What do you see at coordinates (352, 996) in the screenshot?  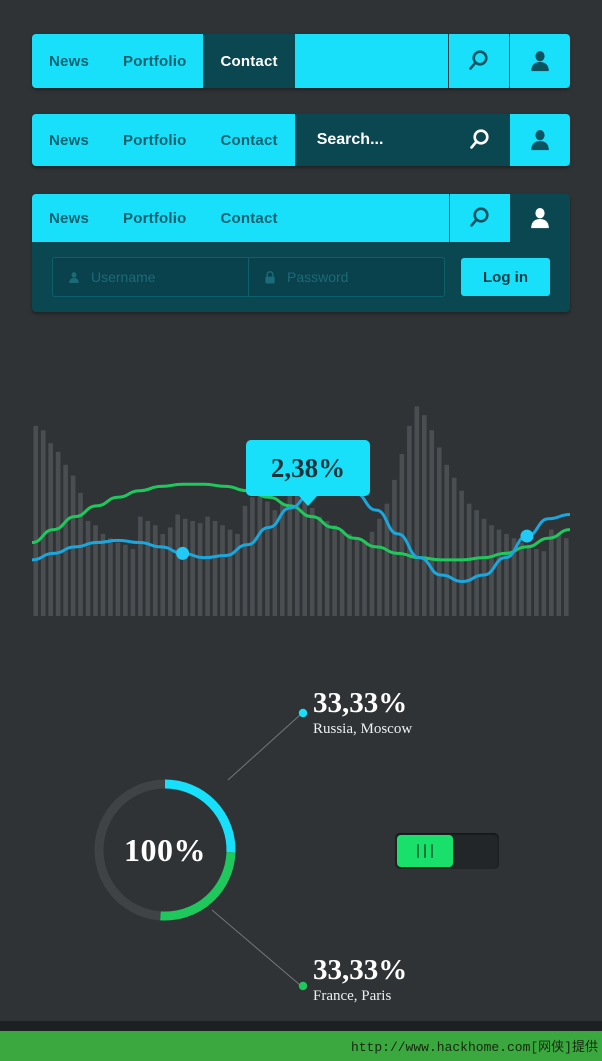 I see `stat-label: France, Paris` at bounding box center [352, 996].